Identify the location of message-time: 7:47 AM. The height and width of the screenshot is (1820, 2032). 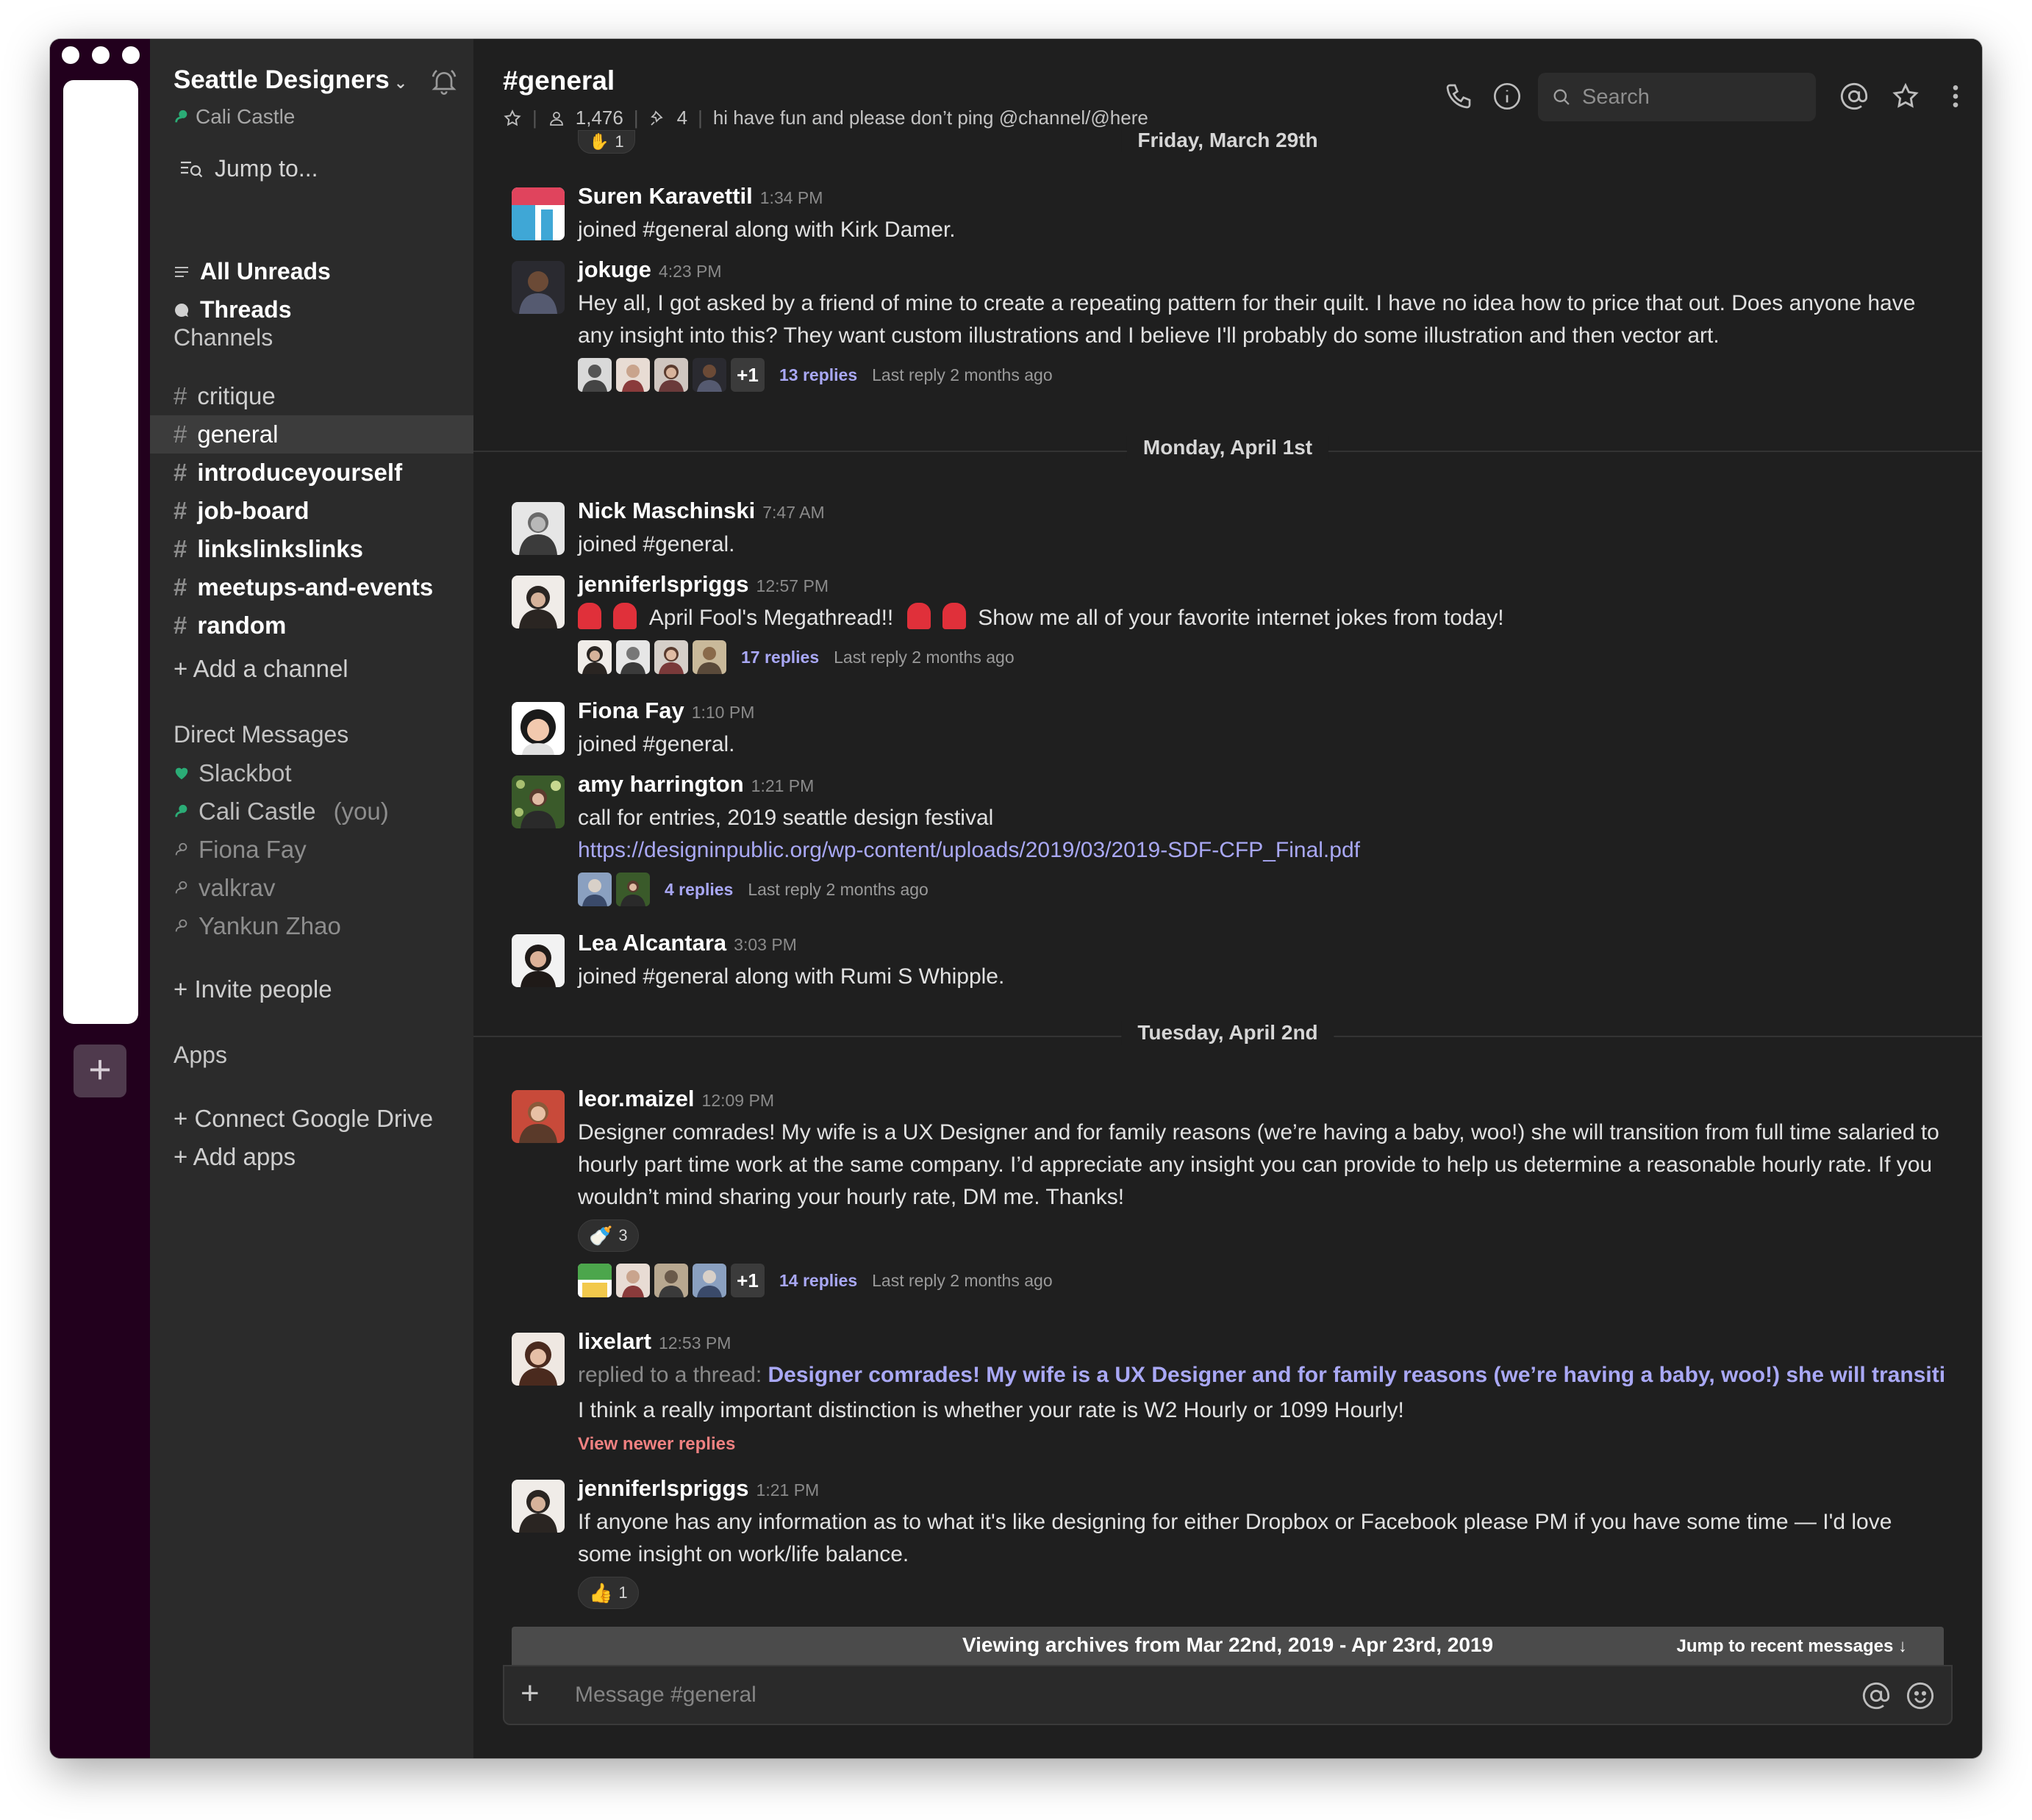
(793, 512).